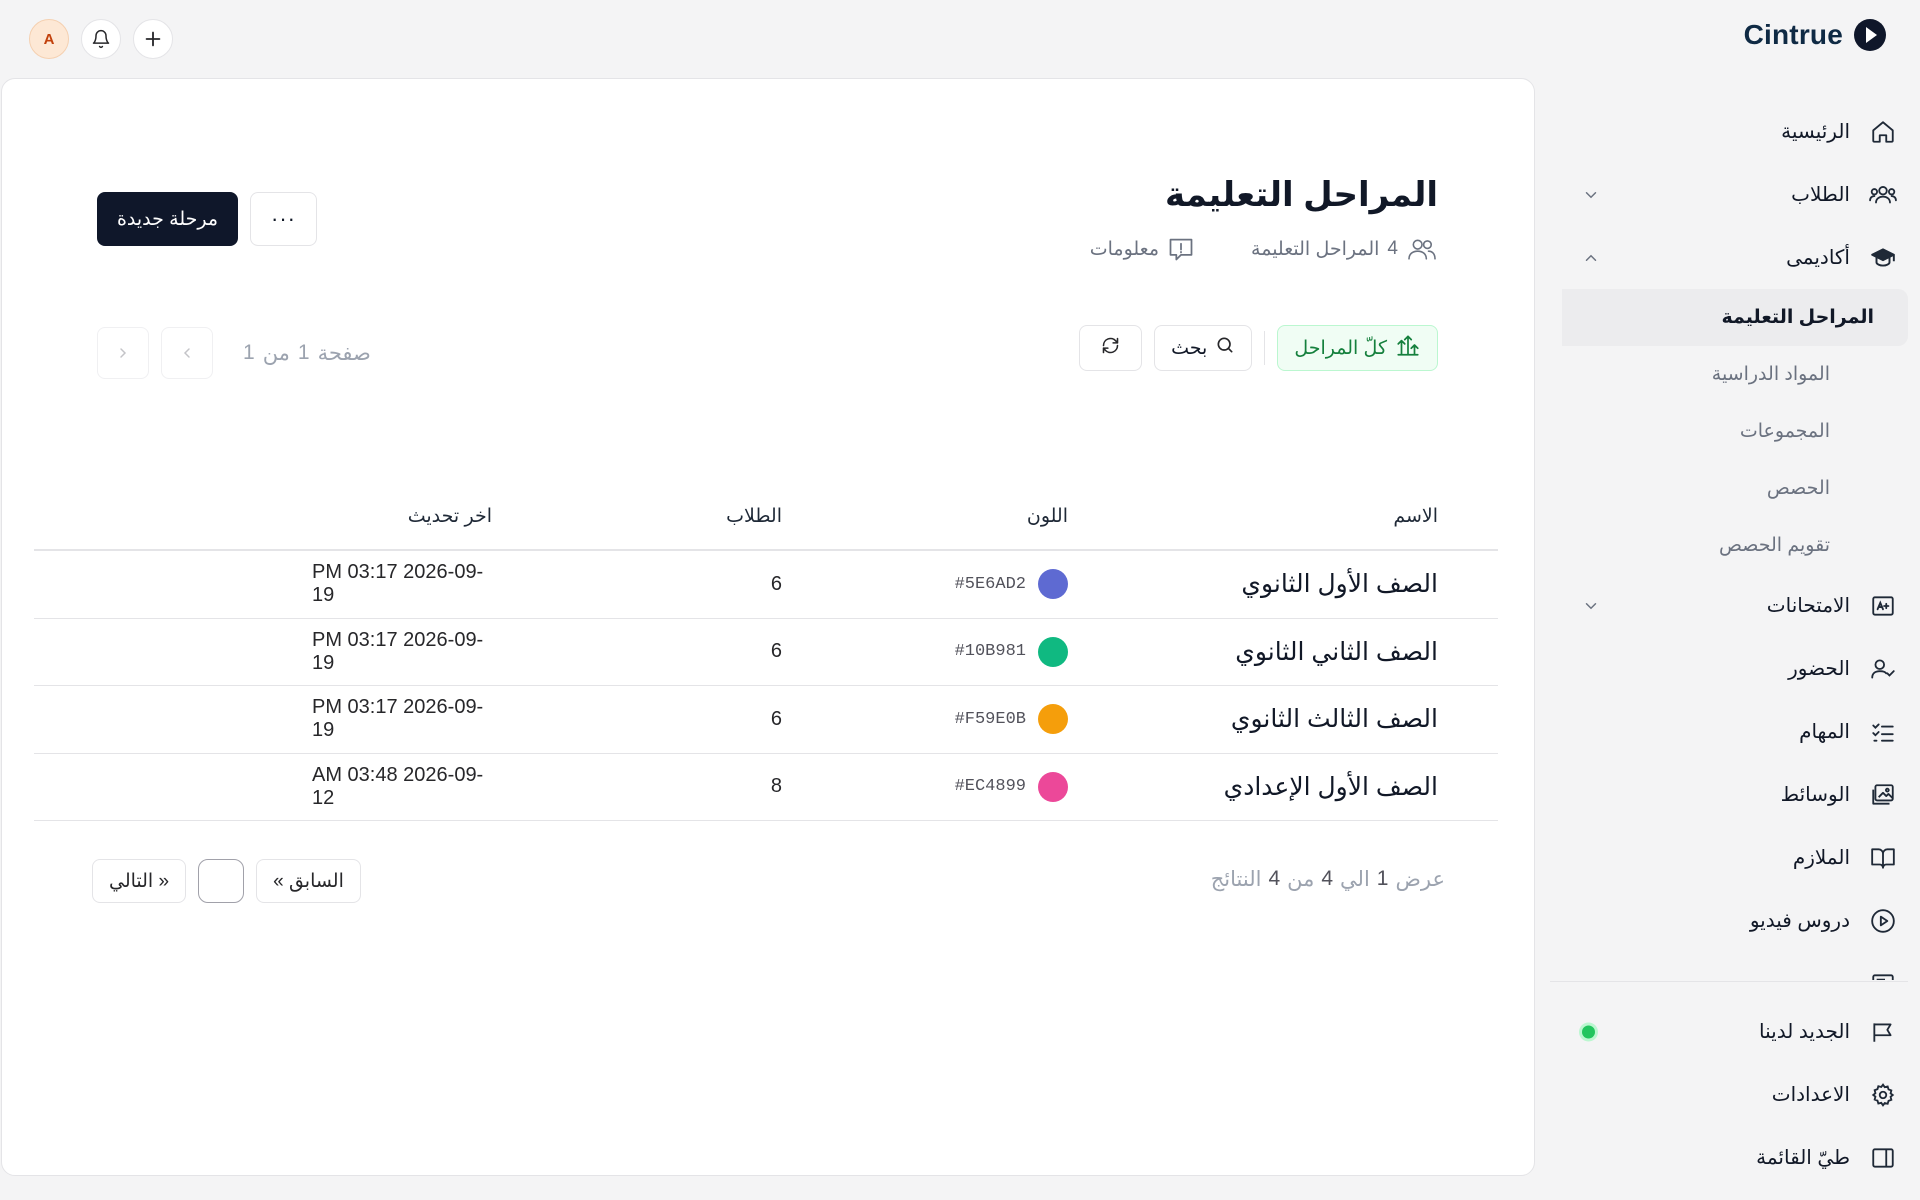  I want to click on sidebar-item-partial, so click(1735, 966).